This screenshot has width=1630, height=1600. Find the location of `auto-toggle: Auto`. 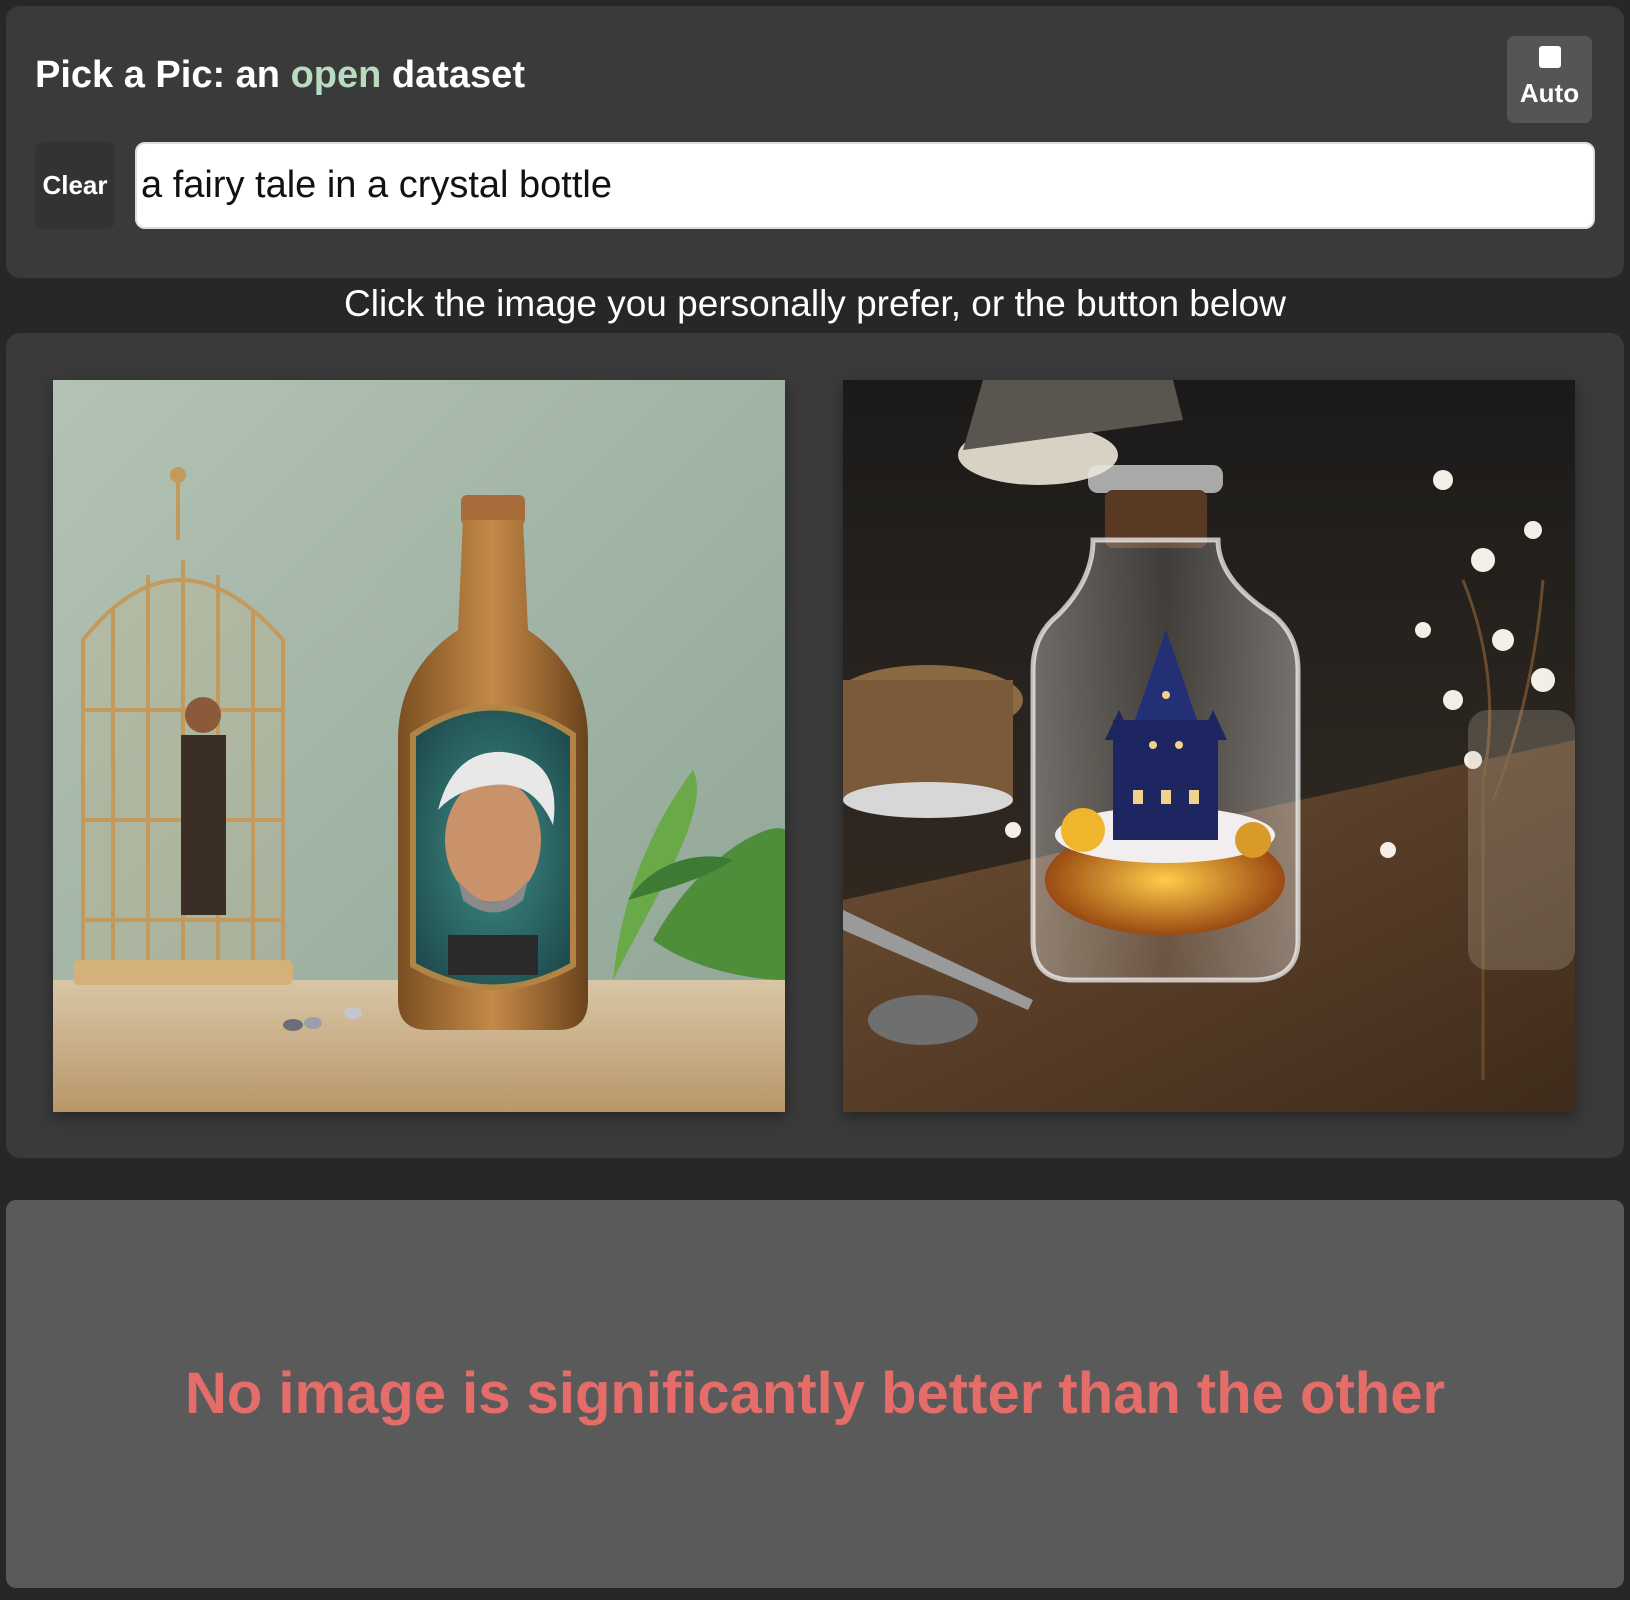

auto-toggle: Auto is located at coordinates (1549, 79).